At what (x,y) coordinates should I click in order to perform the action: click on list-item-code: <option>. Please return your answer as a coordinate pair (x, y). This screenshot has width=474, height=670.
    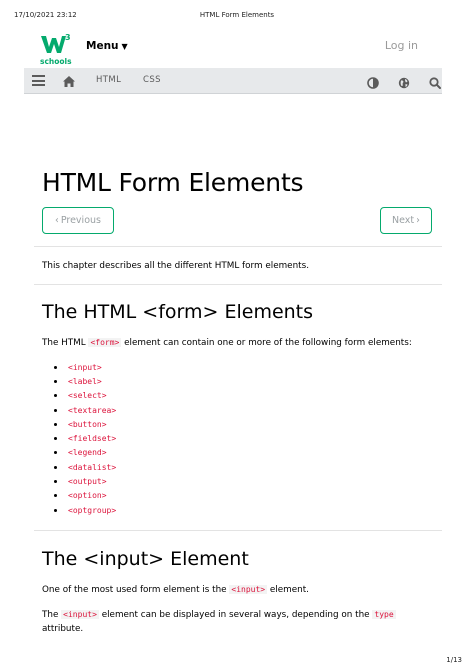
    Looking at the image, I should click on (87, 495).